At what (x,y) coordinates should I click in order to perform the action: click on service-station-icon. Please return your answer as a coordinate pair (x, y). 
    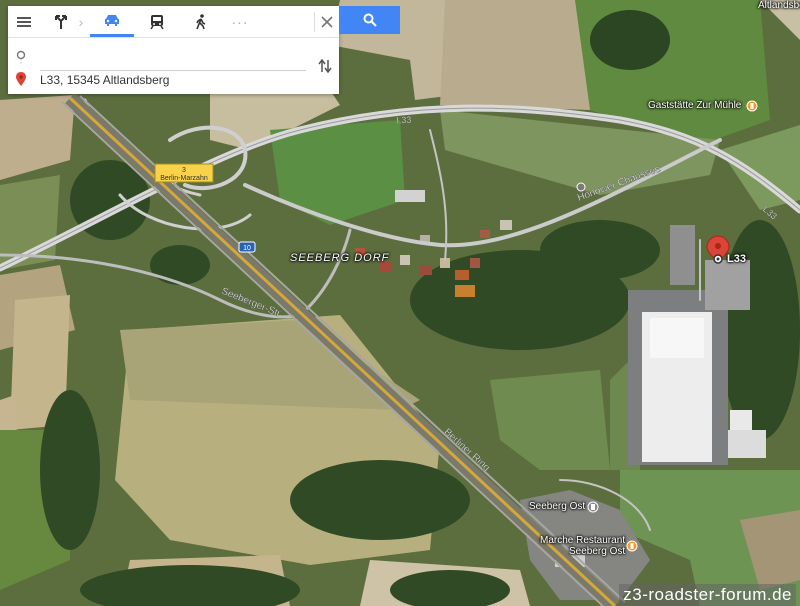
    Looking at the image, I should click on (593, 507).